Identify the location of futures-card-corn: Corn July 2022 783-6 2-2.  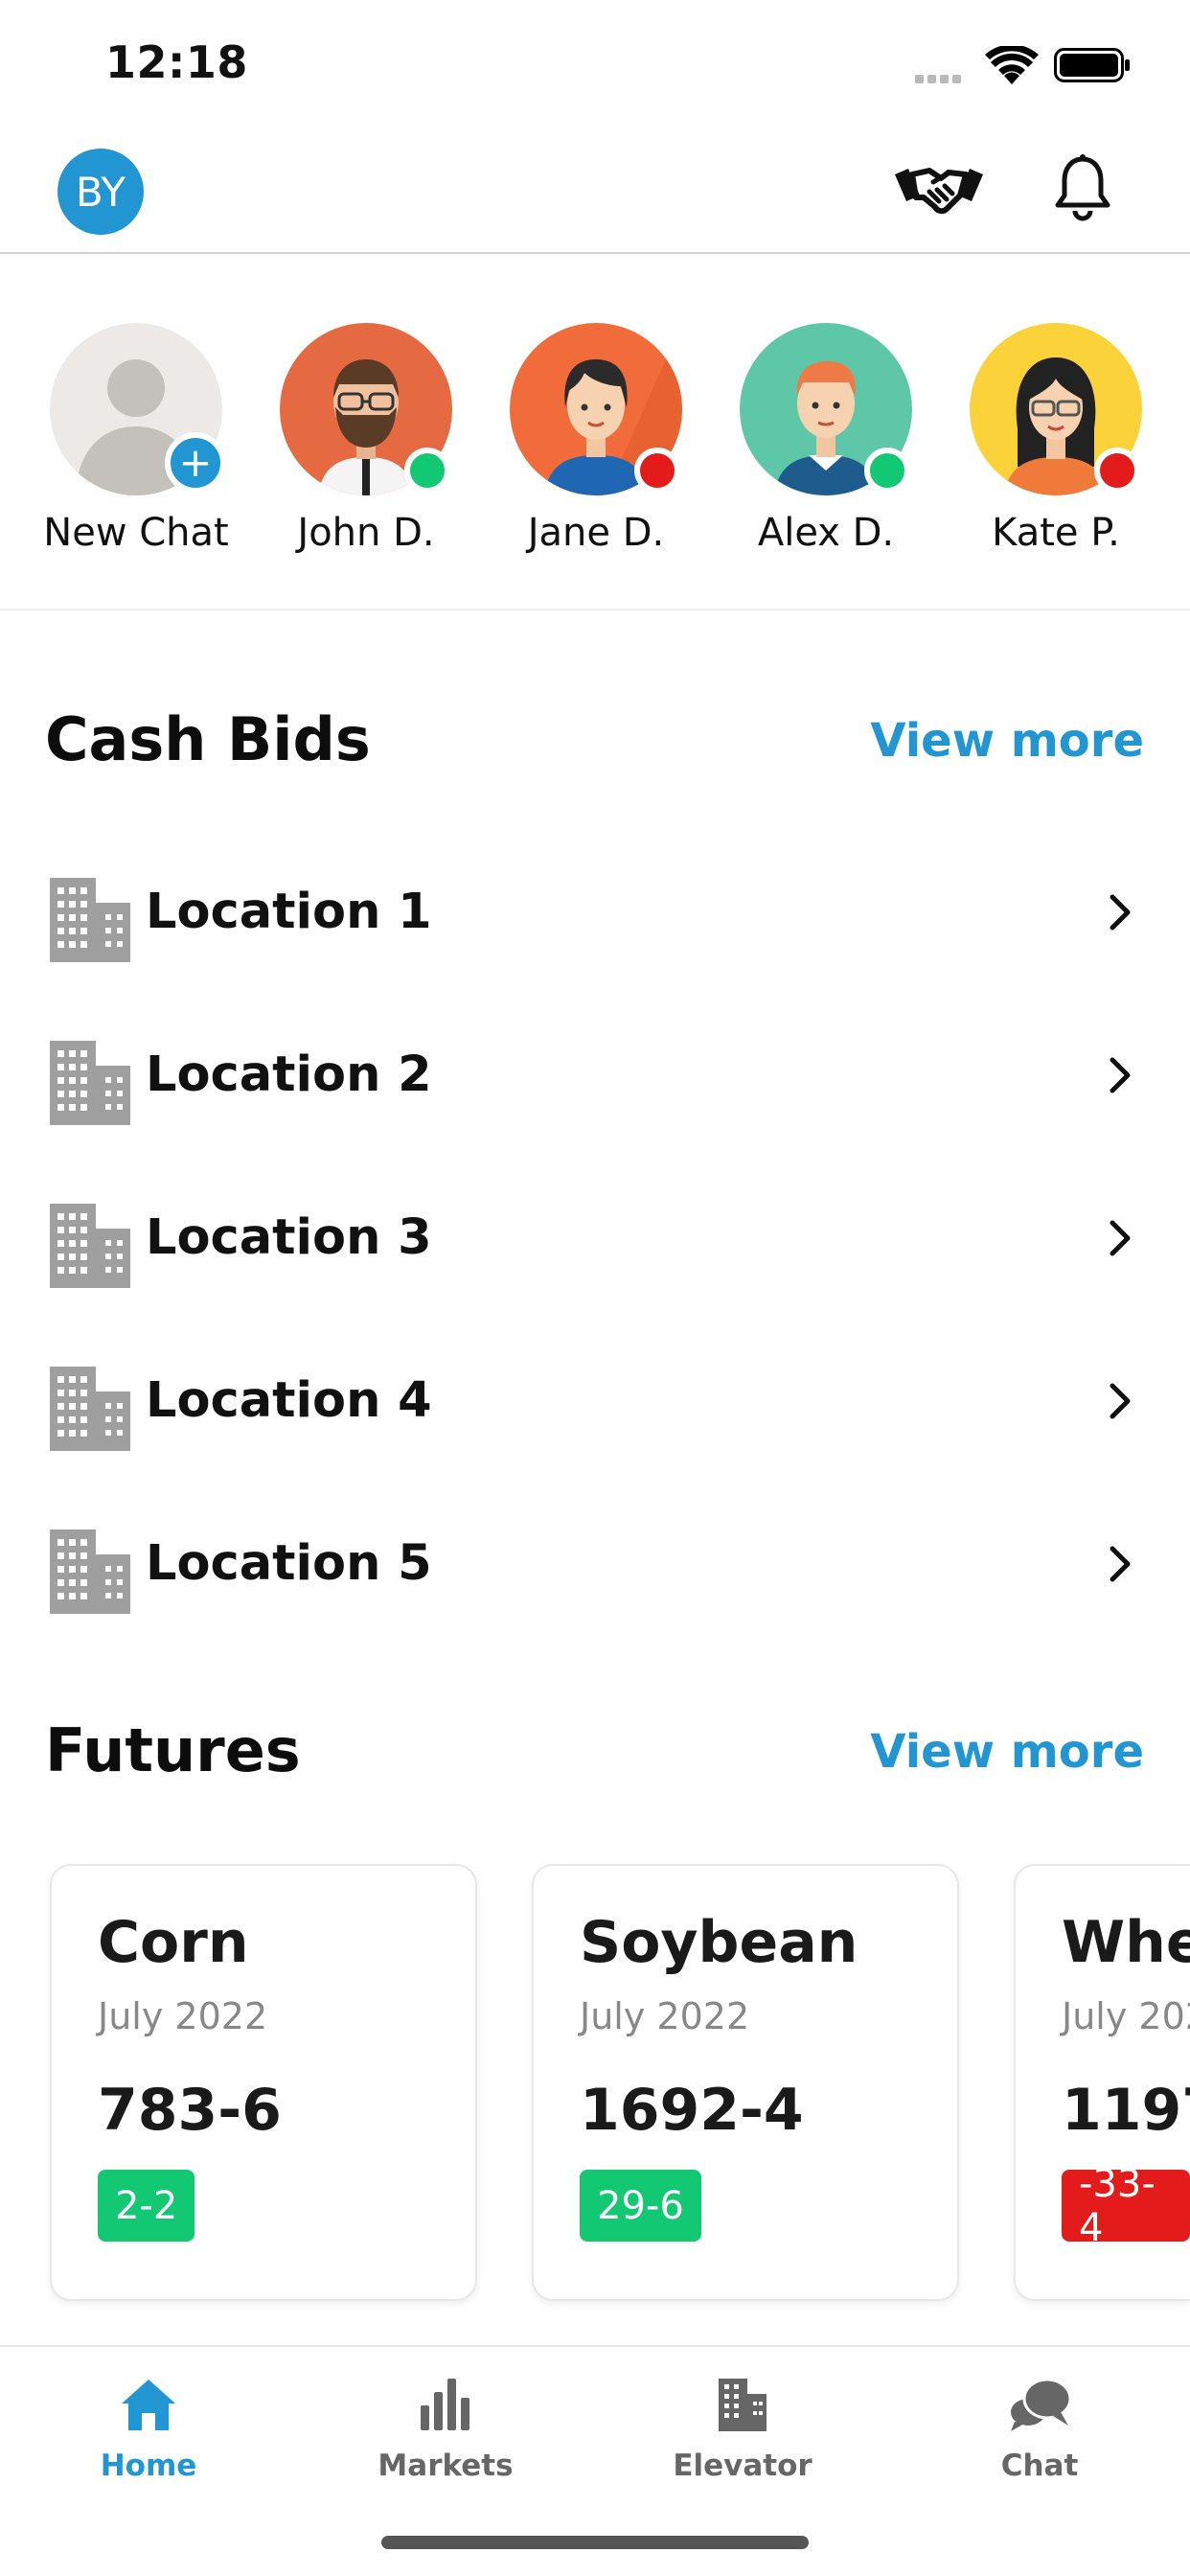
(264, 2082).